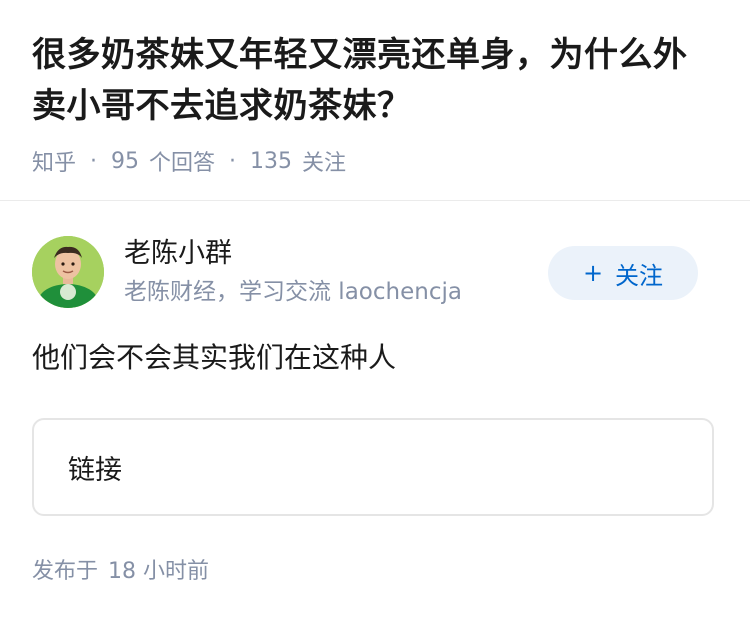 The height and width of the screenshot is (624, 750). I want to click on avatar, so click(68, 272).